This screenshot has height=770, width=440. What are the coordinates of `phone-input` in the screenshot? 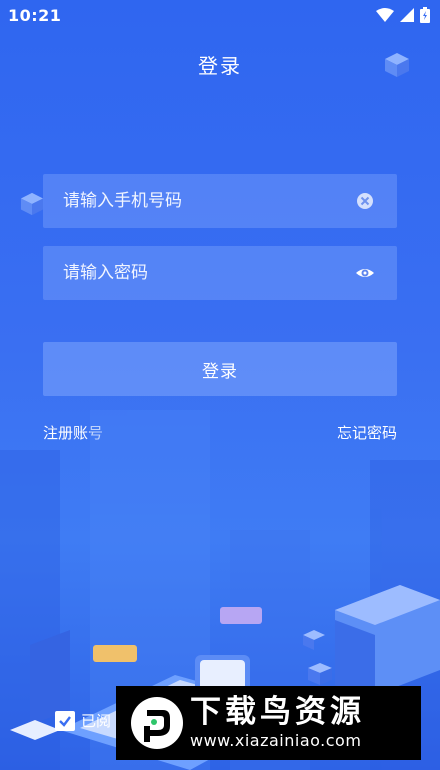 It's located at (194, 201).